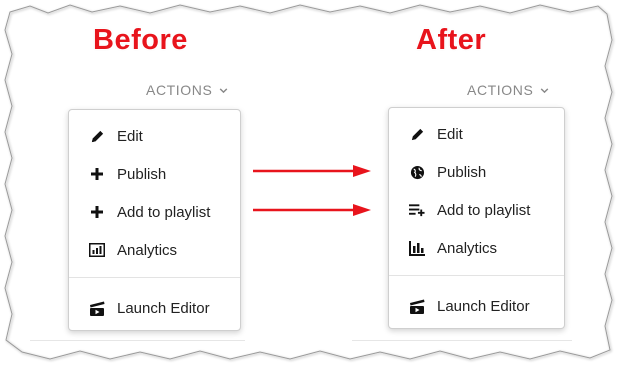 The image size is (617, 367). Describe the element at coordinates (312, 210) in the screenshot. I see `arrow-add-to-playlist` at that location.